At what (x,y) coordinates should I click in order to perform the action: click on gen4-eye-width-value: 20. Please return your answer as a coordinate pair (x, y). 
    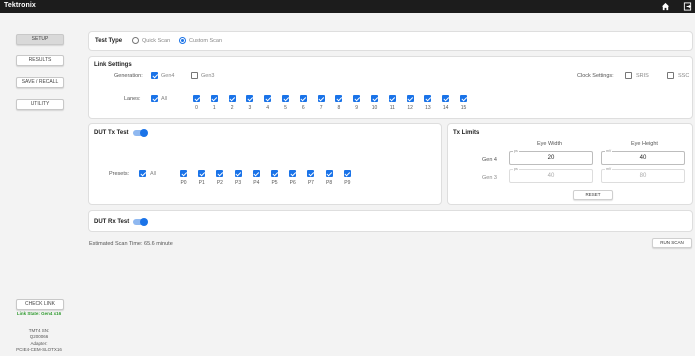
    Looking at the image, I should click on (551, 158).